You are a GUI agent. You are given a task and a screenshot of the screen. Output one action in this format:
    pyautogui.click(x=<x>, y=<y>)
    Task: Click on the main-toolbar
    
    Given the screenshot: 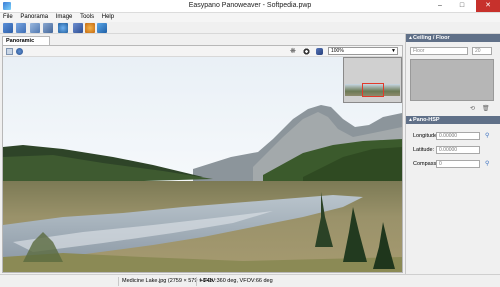 What is the action you would take?
    pyautogui.click(x=250, y=28)
    